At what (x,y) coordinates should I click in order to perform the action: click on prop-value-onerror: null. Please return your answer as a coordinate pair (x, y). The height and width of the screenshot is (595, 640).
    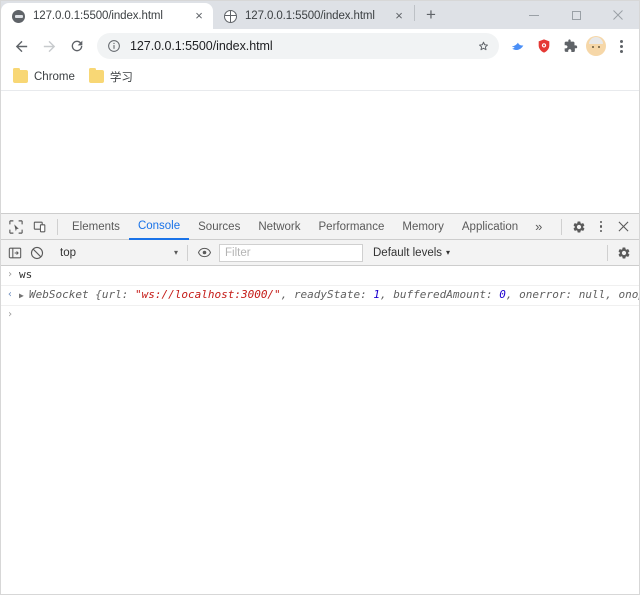
    Looking at the image, I should click on (592, 294).